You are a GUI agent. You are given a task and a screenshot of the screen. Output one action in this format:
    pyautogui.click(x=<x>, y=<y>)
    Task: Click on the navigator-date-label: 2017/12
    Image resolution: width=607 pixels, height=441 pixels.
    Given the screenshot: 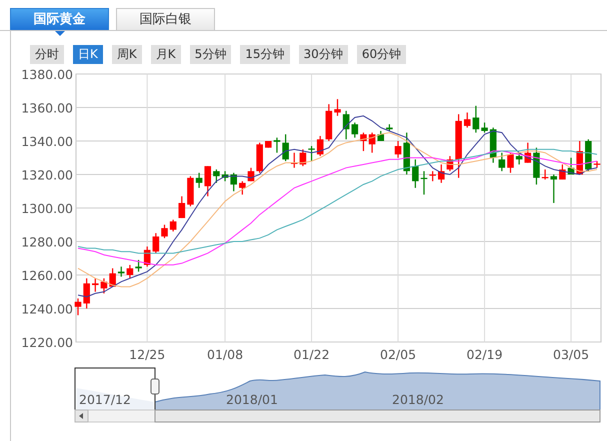 What is the action you would take?
    pyautogui.click(x=105, y=399)
    